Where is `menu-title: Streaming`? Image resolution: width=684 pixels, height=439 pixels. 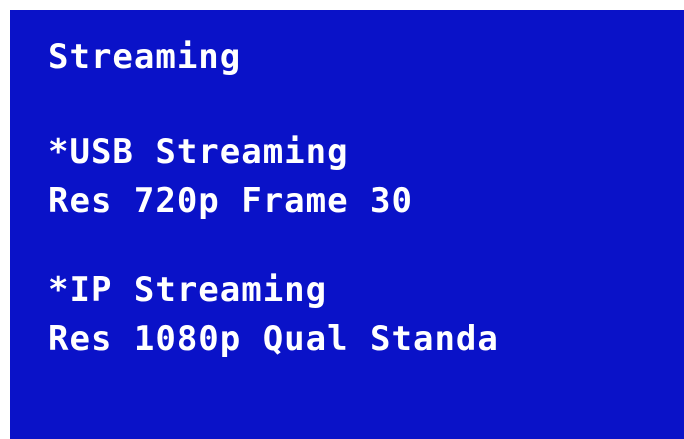 menu-title: Streaming is located at coordinates (145, 57).